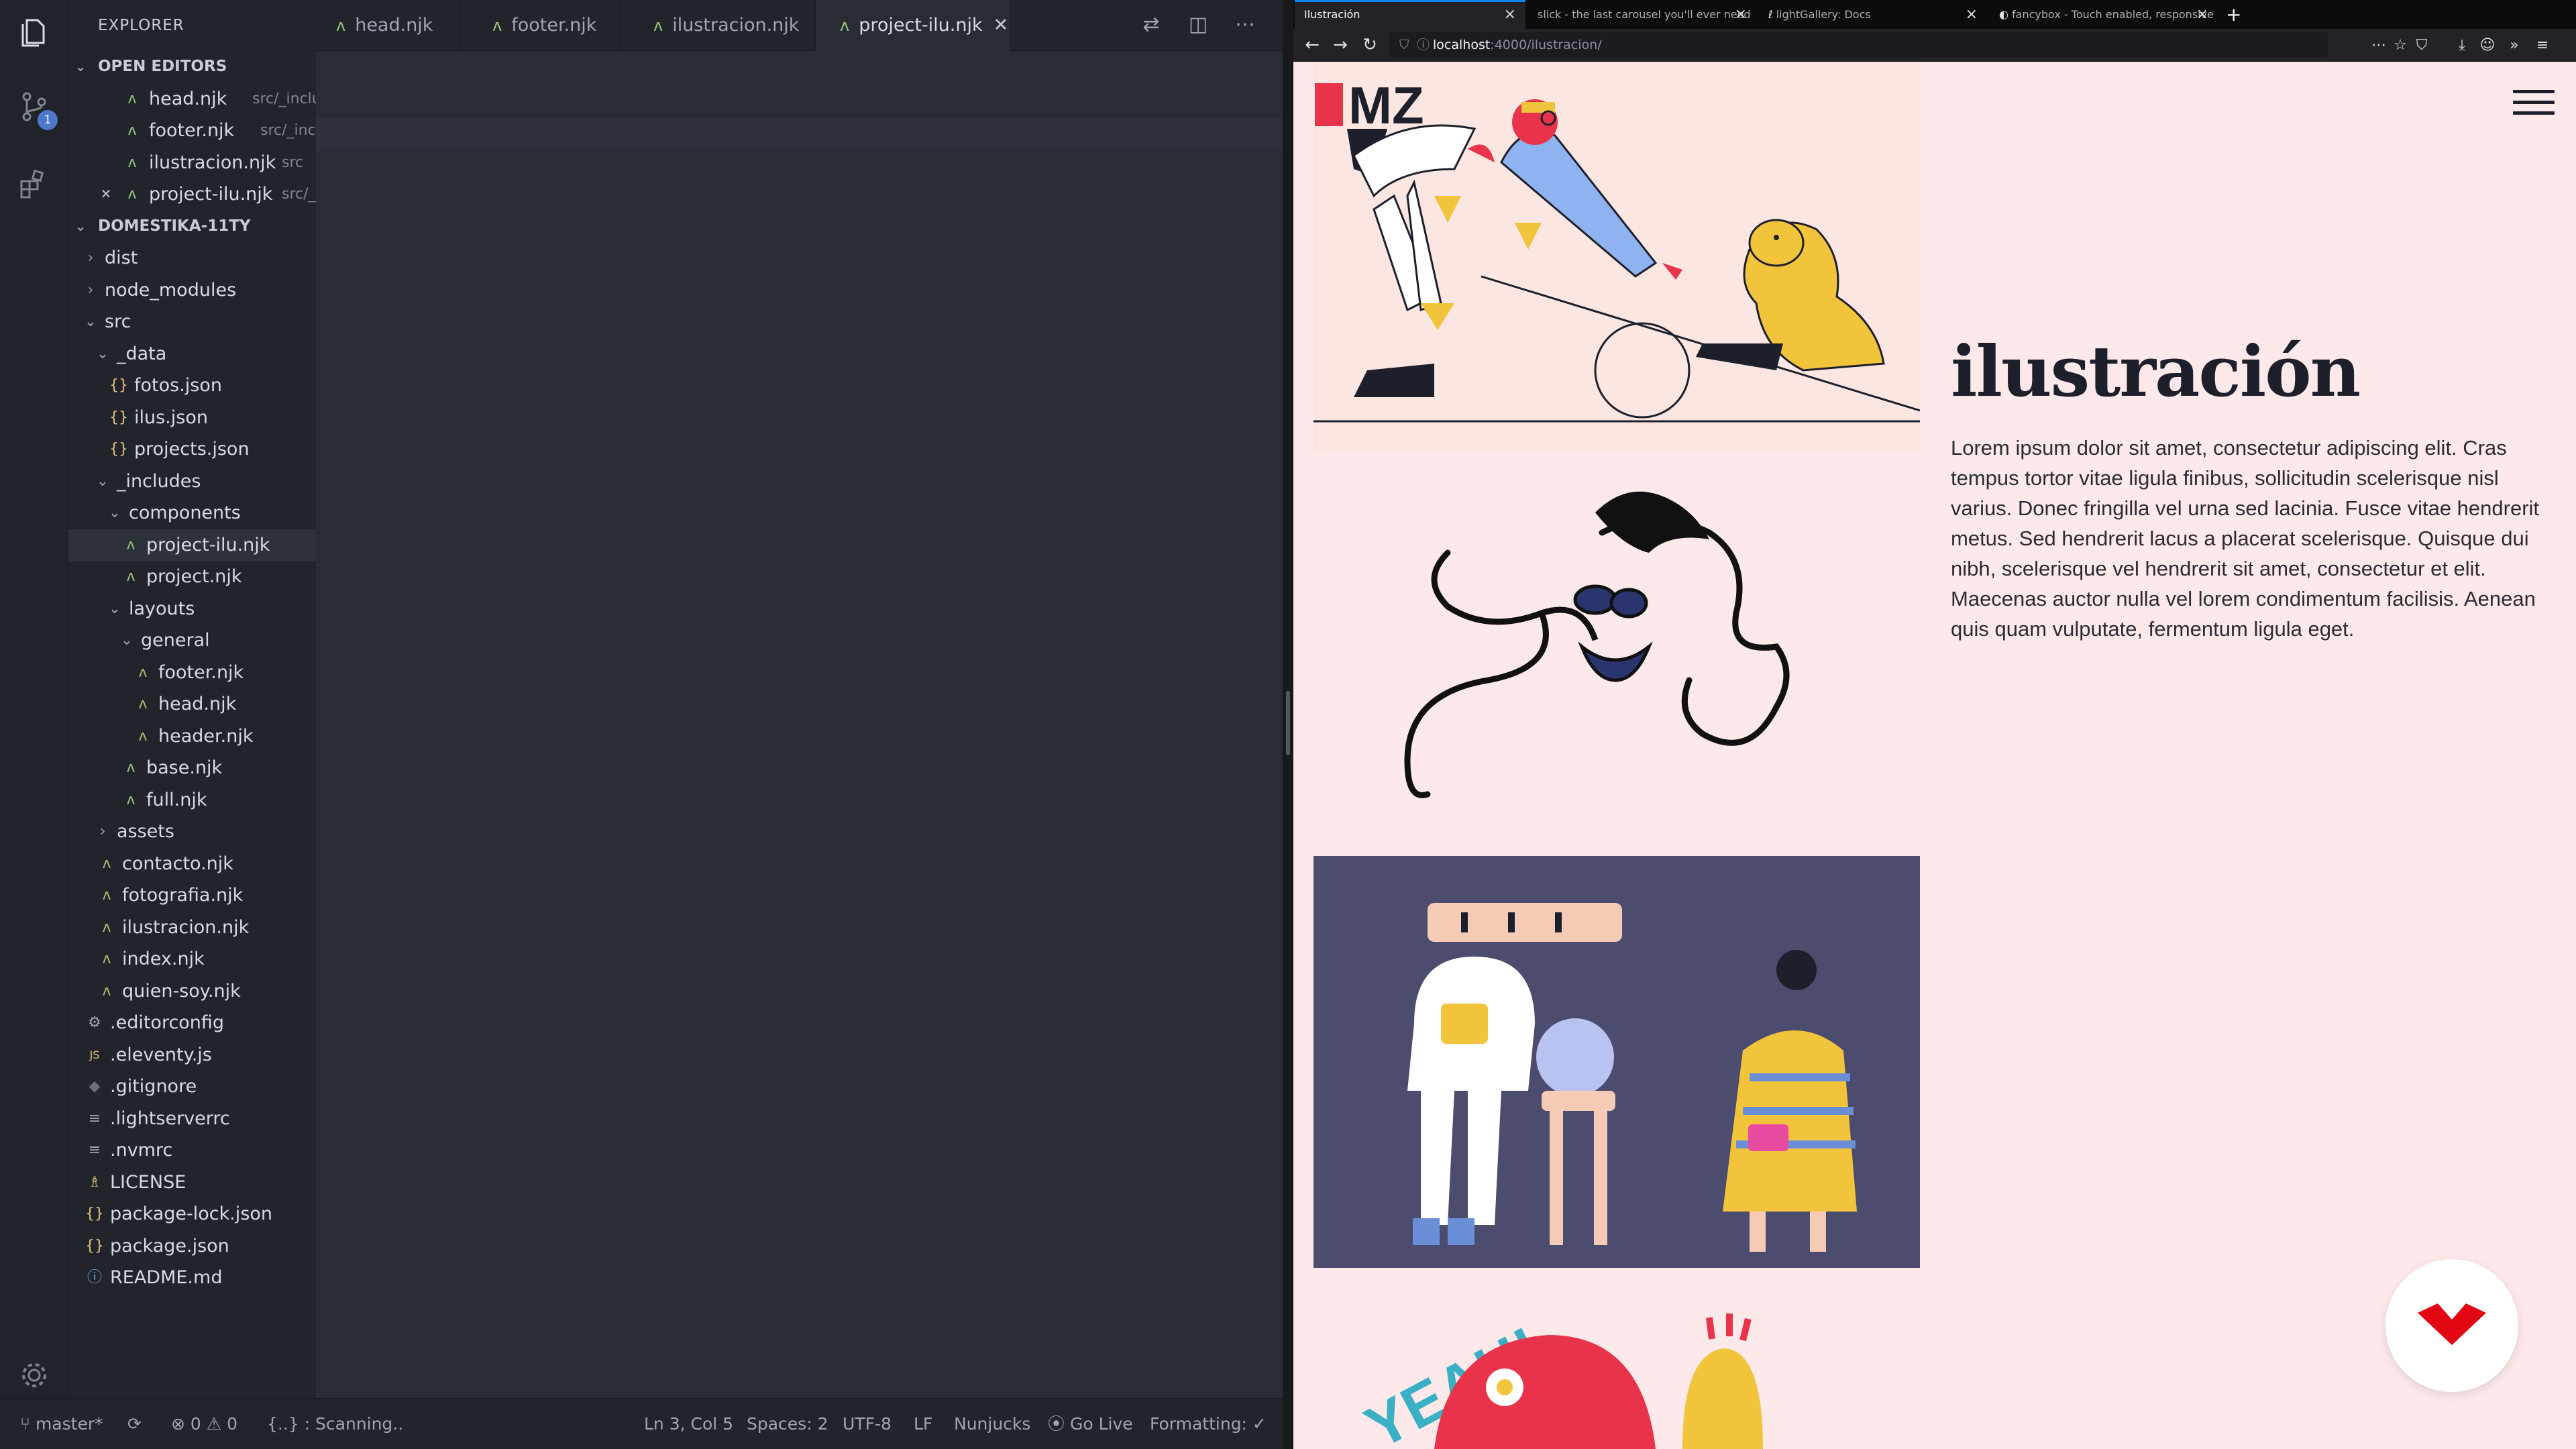 Image resolution: width=2576 pixels, height=1449 pixels. Describe the element at coordinates (799, 134) in the screenshot. I see `code-line-current: 3 </a>` at that location.